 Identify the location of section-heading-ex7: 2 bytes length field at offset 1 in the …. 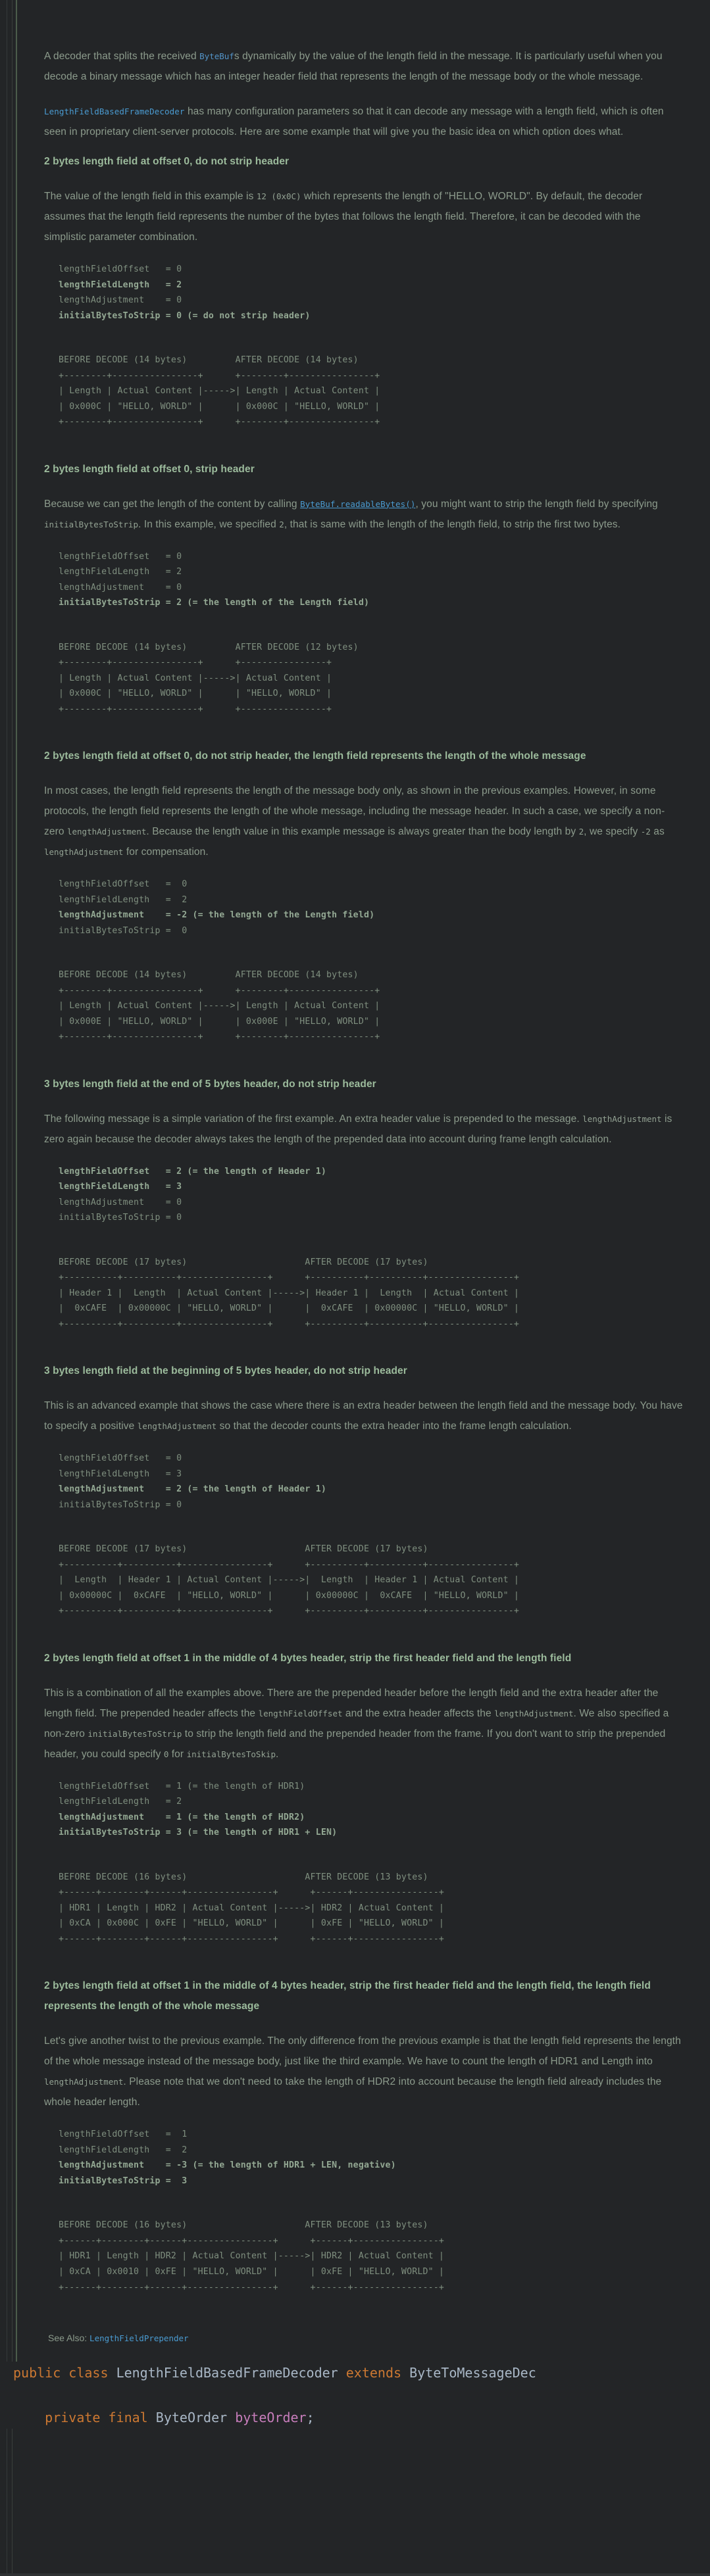
(347, 1996).